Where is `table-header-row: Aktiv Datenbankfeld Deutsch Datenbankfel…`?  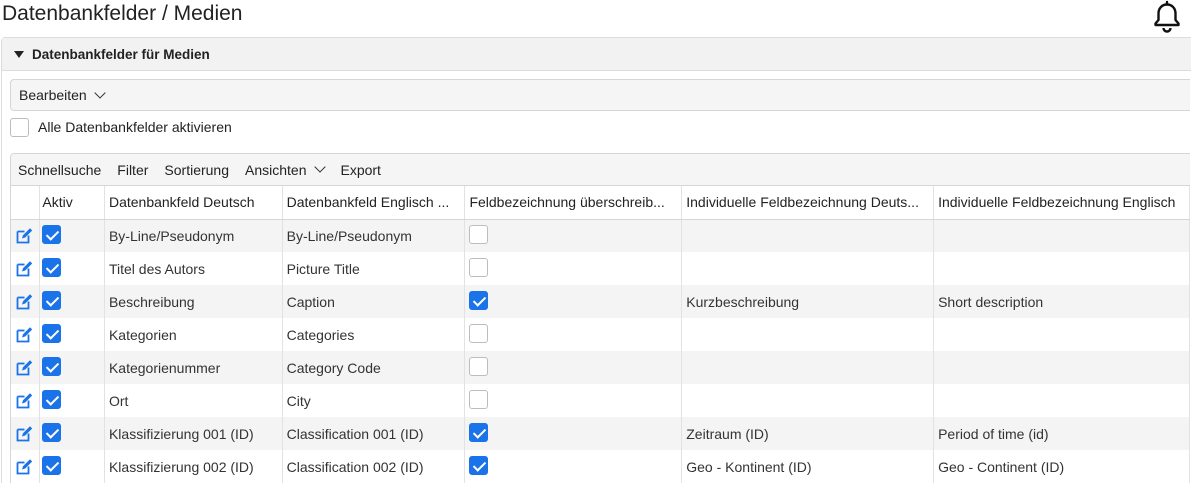
table-header-row: Aktiv Datenbankfeld Deutsch Datenbankfel… is located at coordinates (600, 203).